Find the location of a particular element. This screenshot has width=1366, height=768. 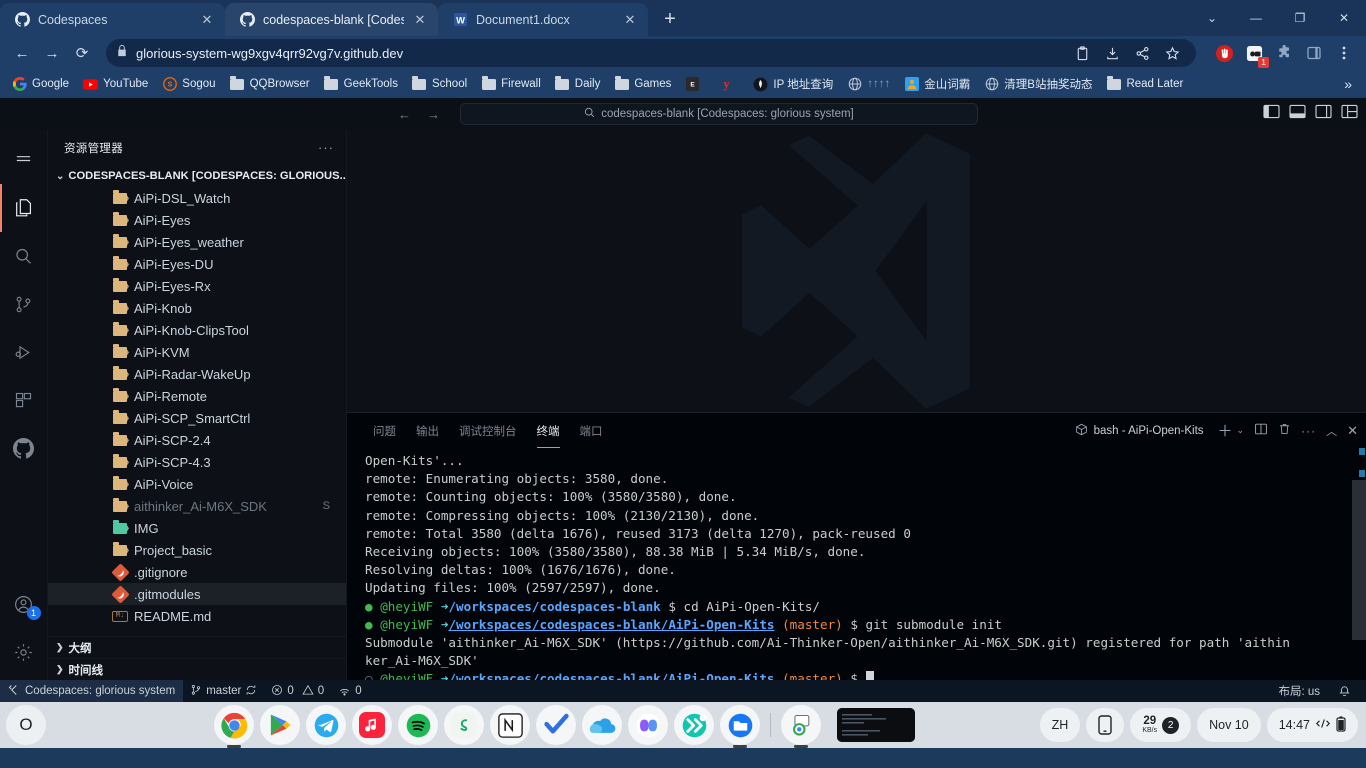

file-tree-row: ❯AiPi-Knob-ClipsTool is located at coordinates (197, 330).